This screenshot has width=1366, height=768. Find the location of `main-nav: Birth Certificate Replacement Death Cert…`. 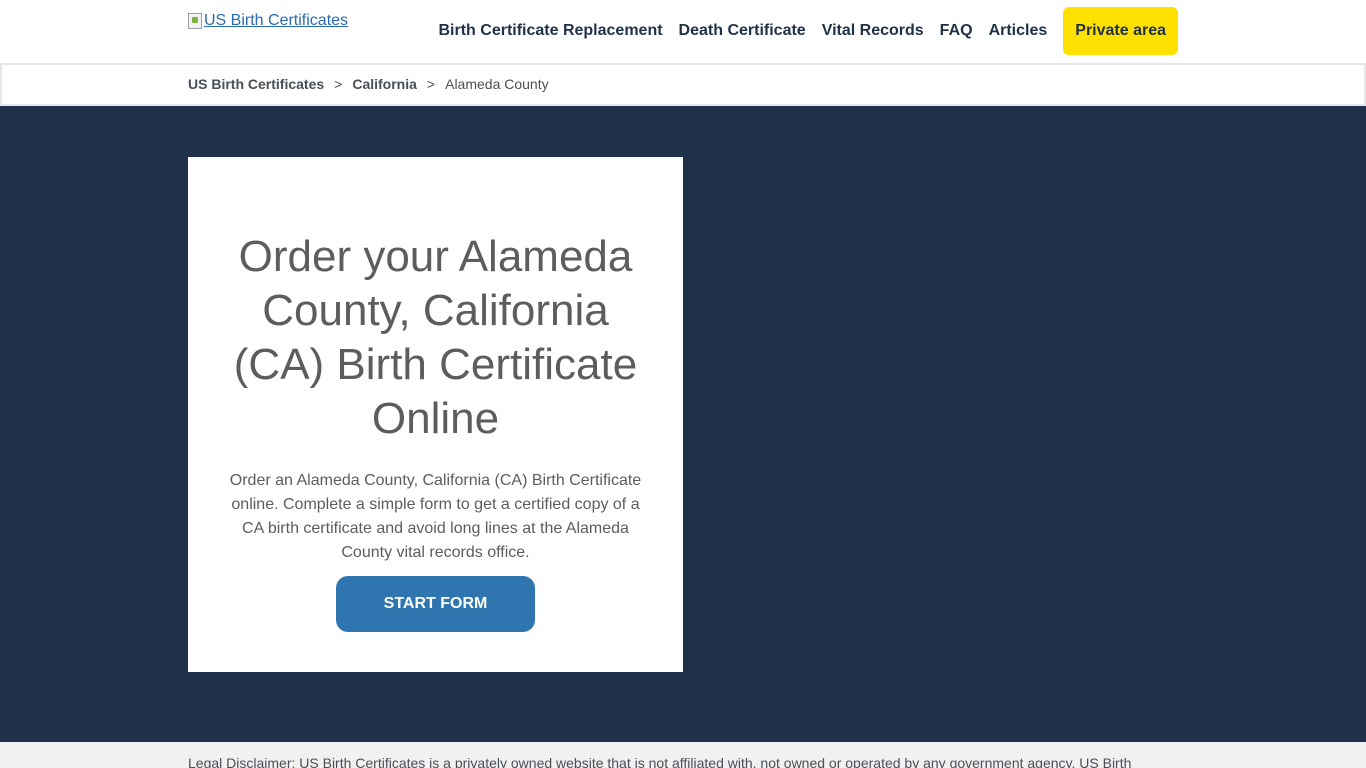

main-nav: Birth Certificate Replacement Death Cert… is located at coordinates (804, 31).